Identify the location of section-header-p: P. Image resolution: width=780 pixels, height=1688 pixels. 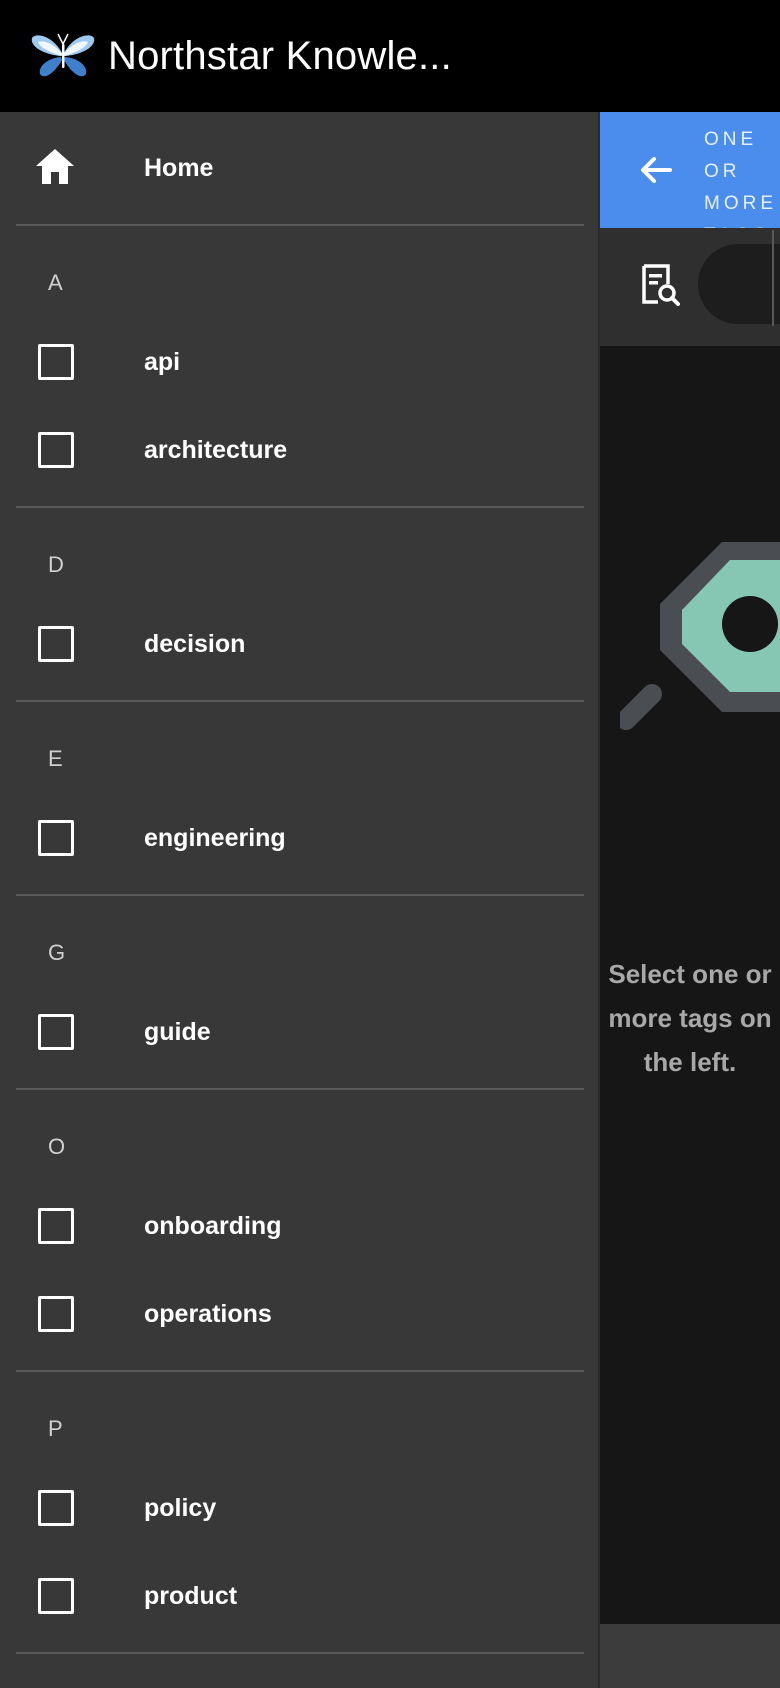
(55, 1428).